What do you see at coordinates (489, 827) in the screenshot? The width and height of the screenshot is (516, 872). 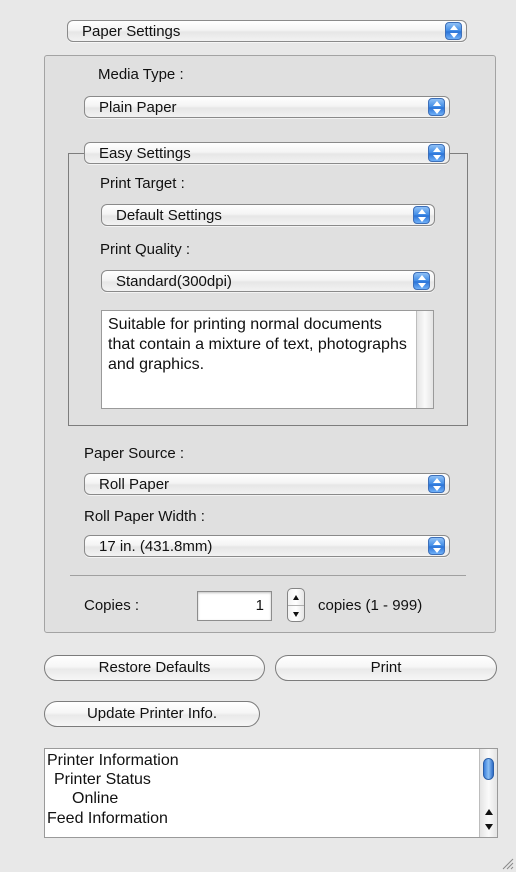 I see `scroll-down-icon` at bounding box center [489, 827].